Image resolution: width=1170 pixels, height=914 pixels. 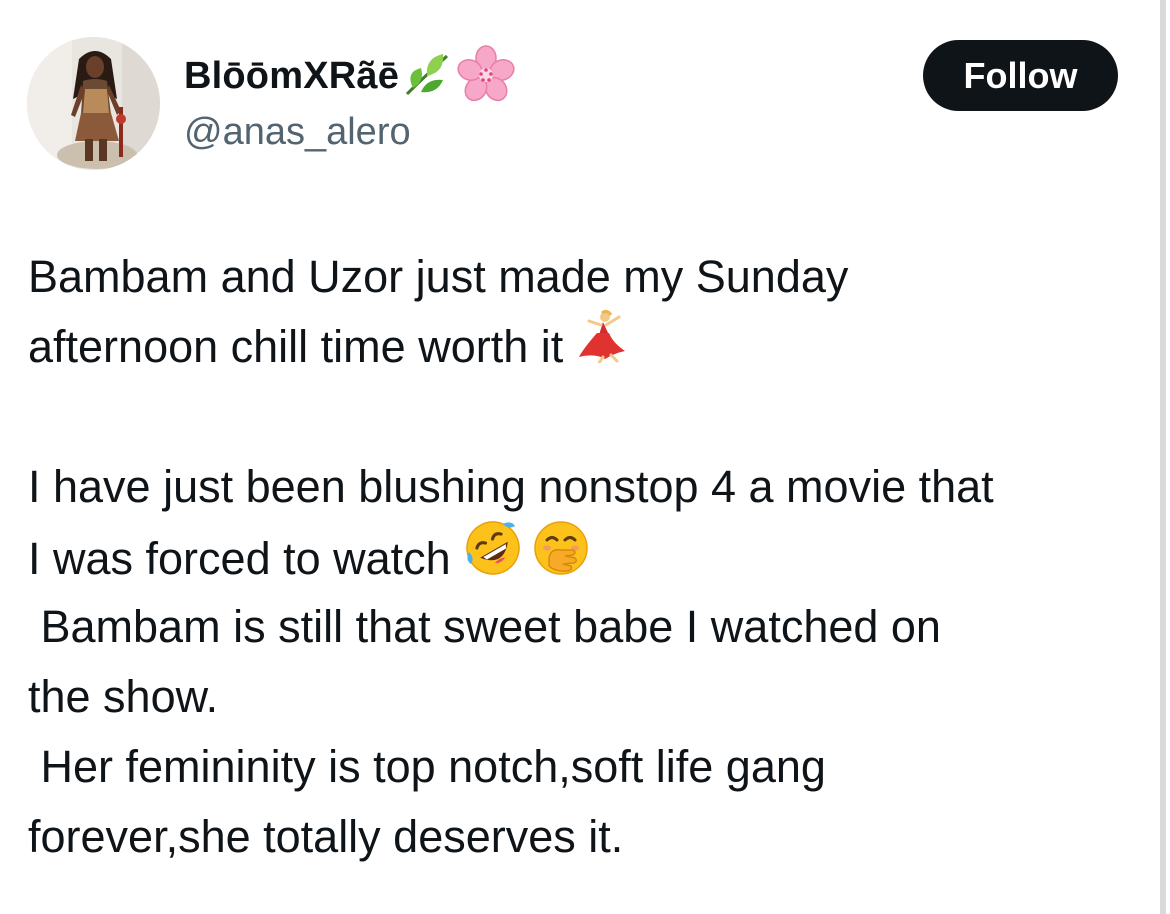 What do you see at coordinates (438, 276) in the screenshot?
I see `tweet-line: Bambam and Uzor just made my Sunday` at bounding box center [438, 276].